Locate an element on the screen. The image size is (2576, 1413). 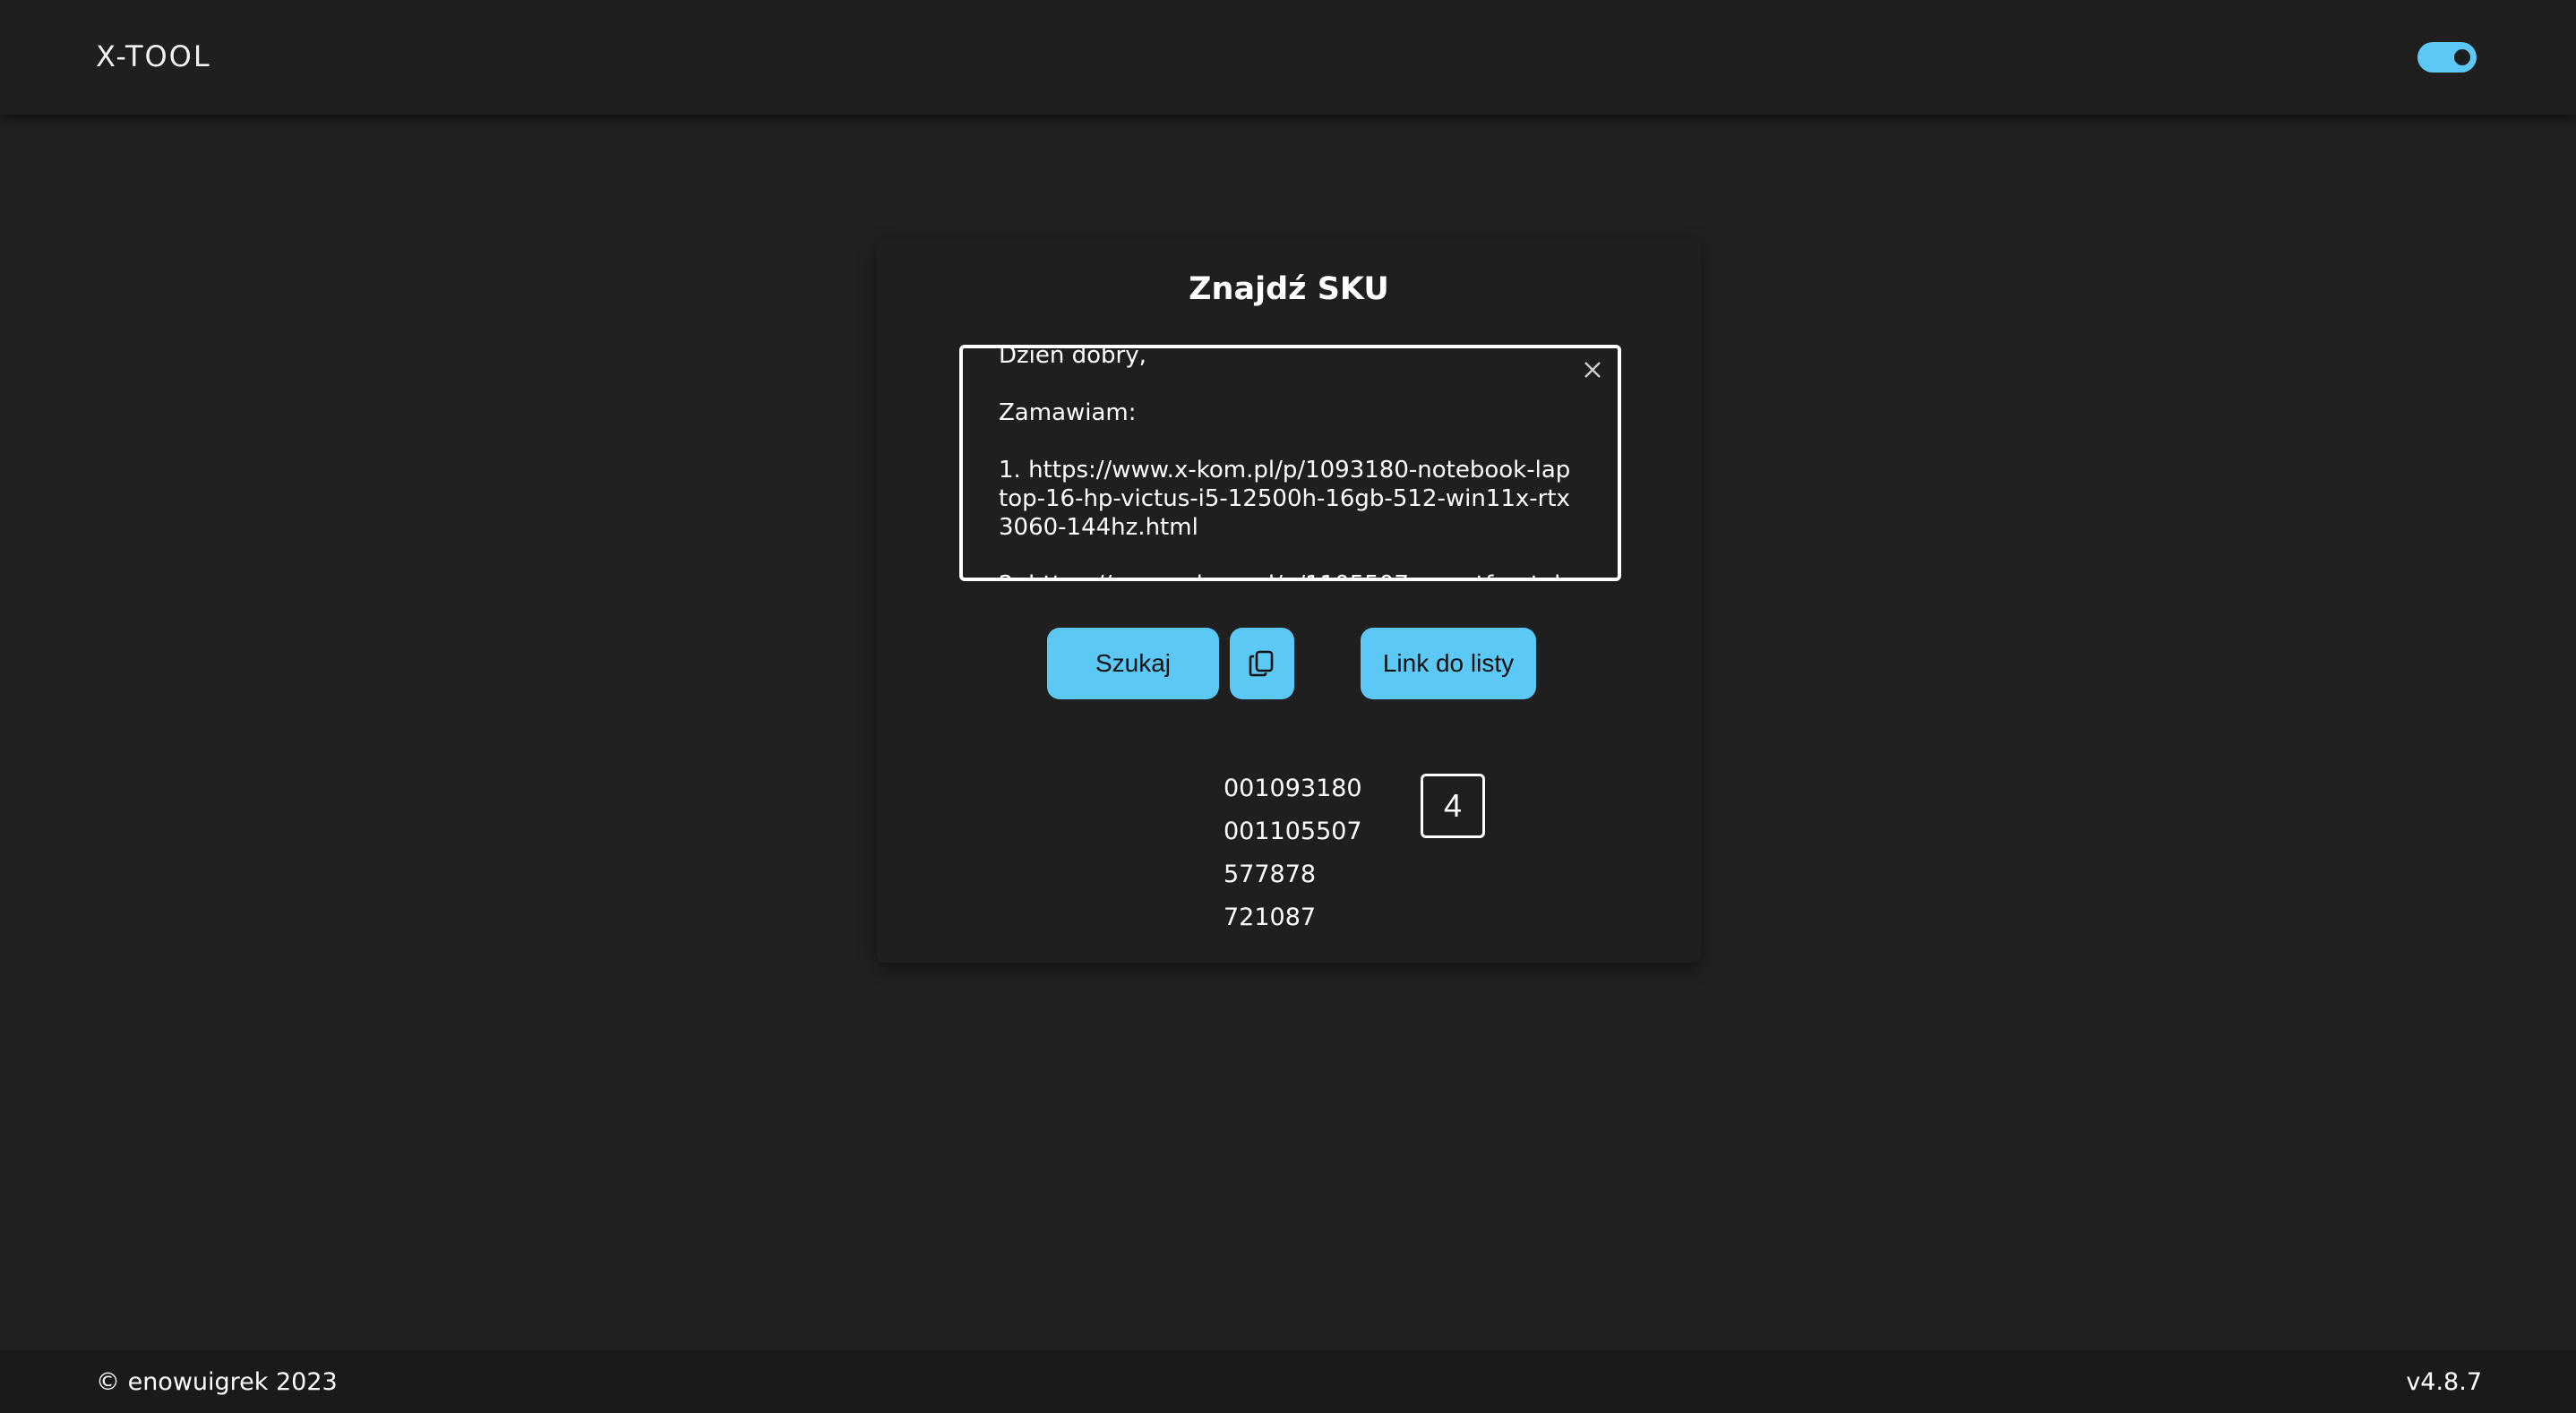
copyright-text: © enowuigrek 2023 is located at coordinates (217, 1382).